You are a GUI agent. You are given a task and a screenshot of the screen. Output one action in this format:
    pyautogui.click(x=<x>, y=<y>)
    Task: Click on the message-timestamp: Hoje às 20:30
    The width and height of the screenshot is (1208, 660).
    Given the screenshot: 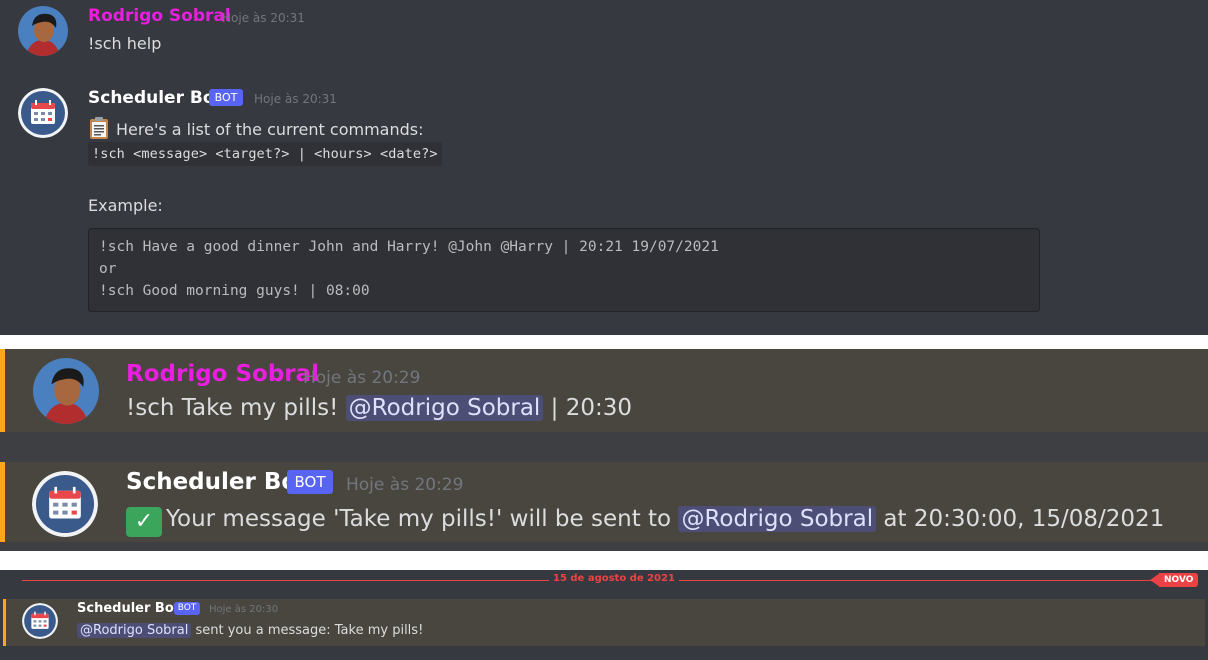 What is the action you would take?
    pyautogui.click(x=243, y=609)
    